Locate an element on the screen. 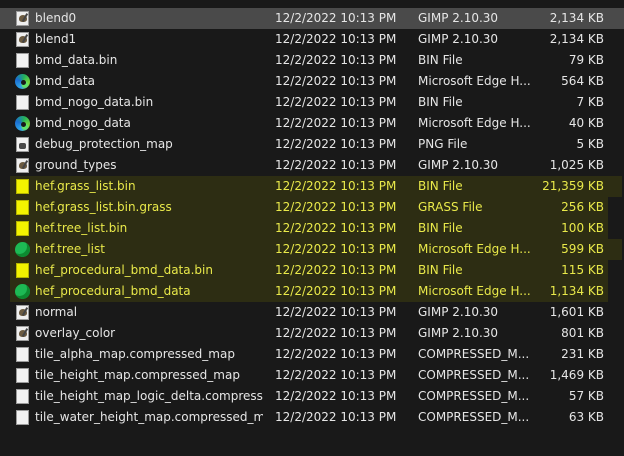 This screenshot has width=624, height=456. file-size: 1,134 KB is located at coordinates (576, 291).